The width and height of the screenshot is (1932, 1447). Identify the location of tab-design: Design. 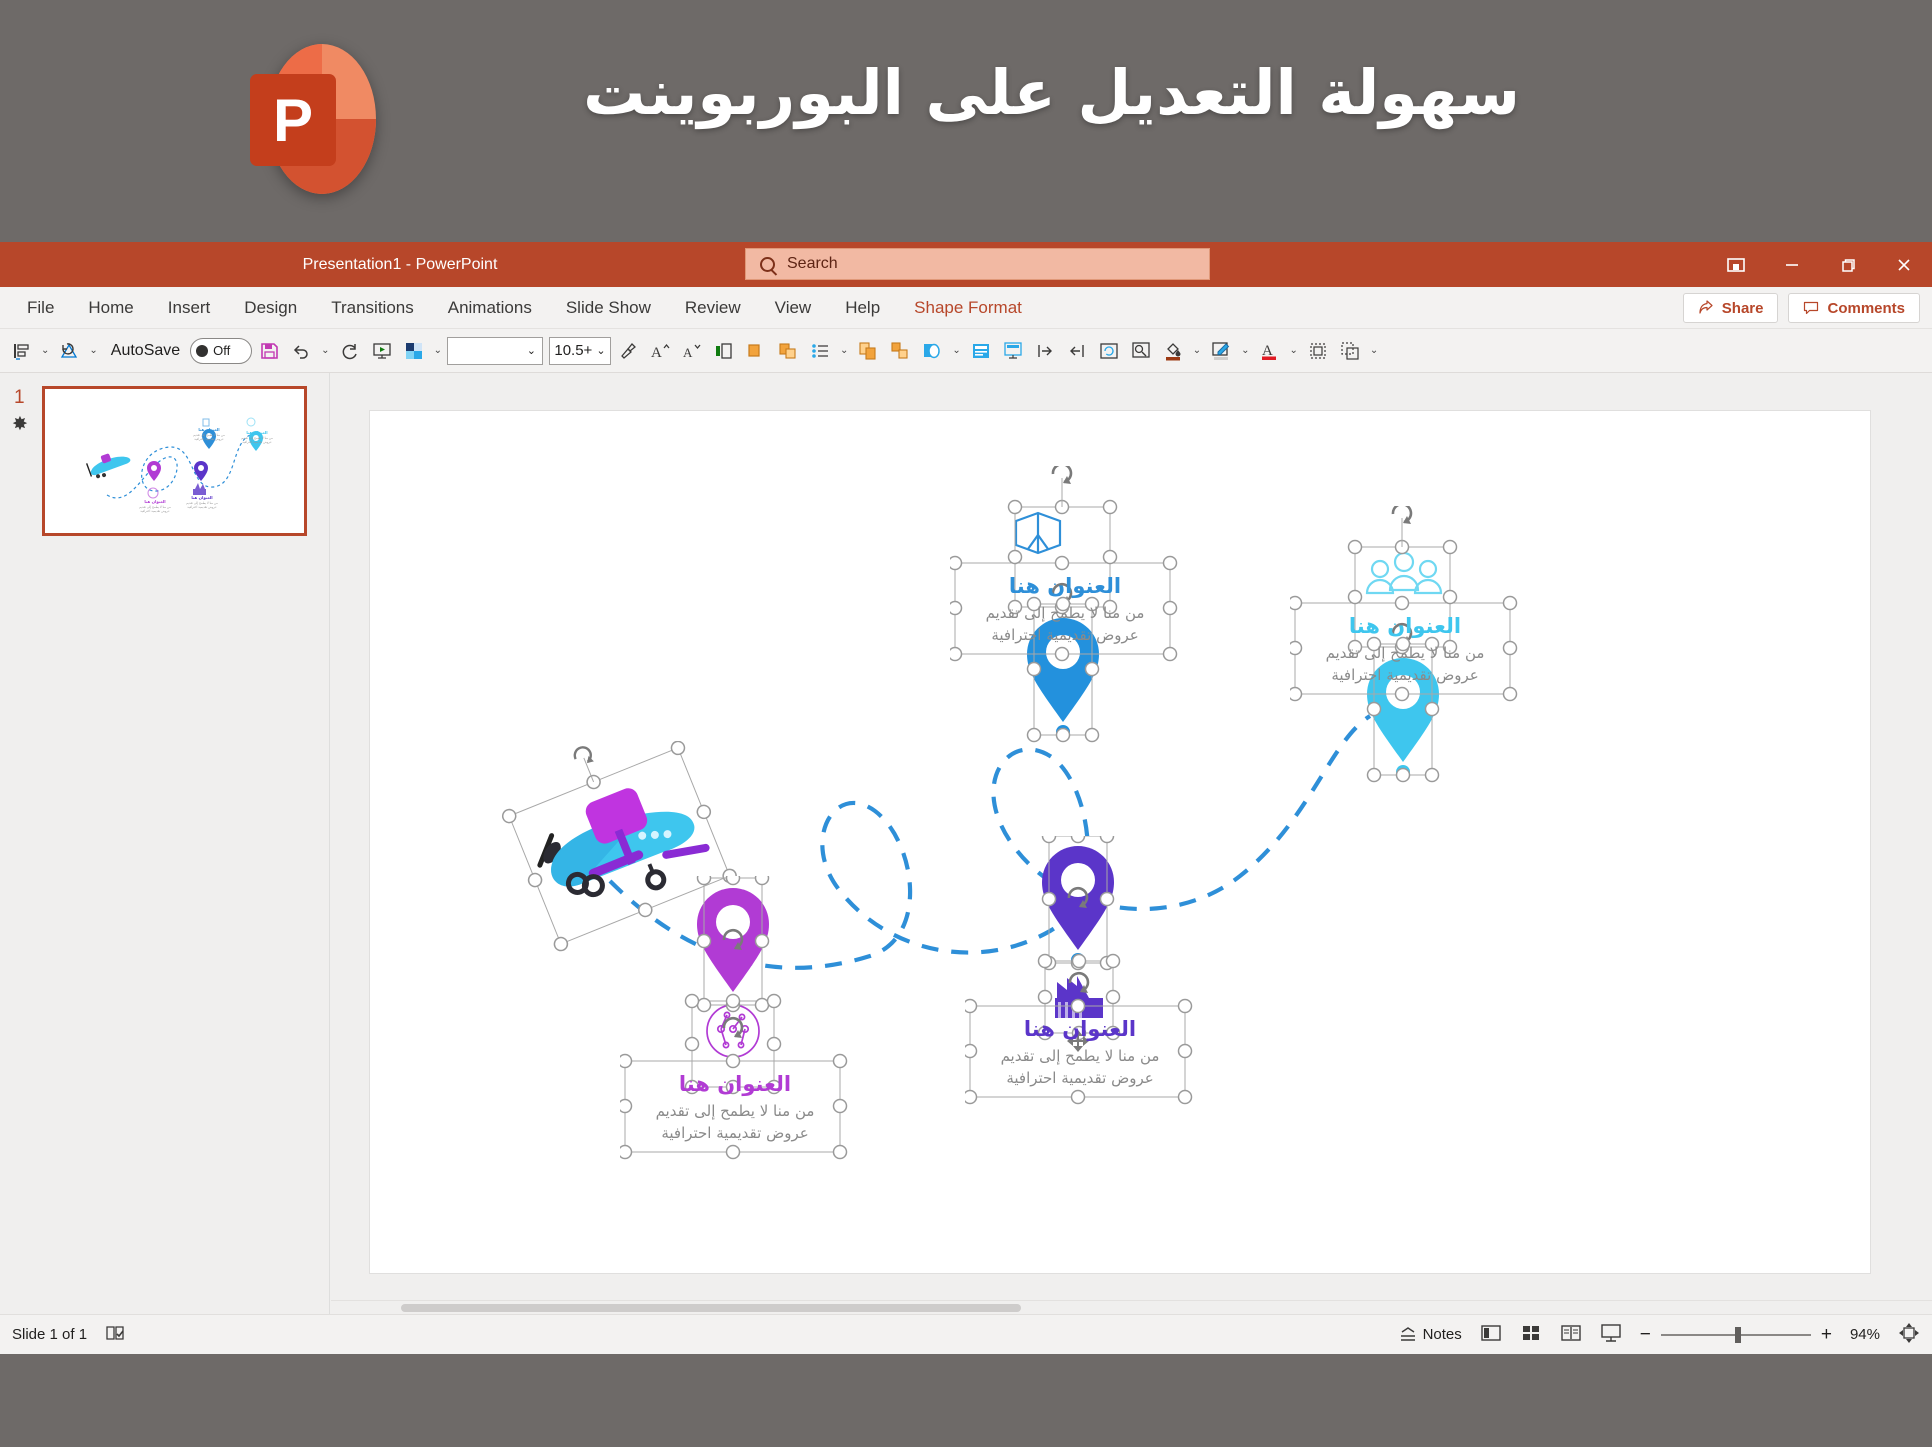
(270, 308).